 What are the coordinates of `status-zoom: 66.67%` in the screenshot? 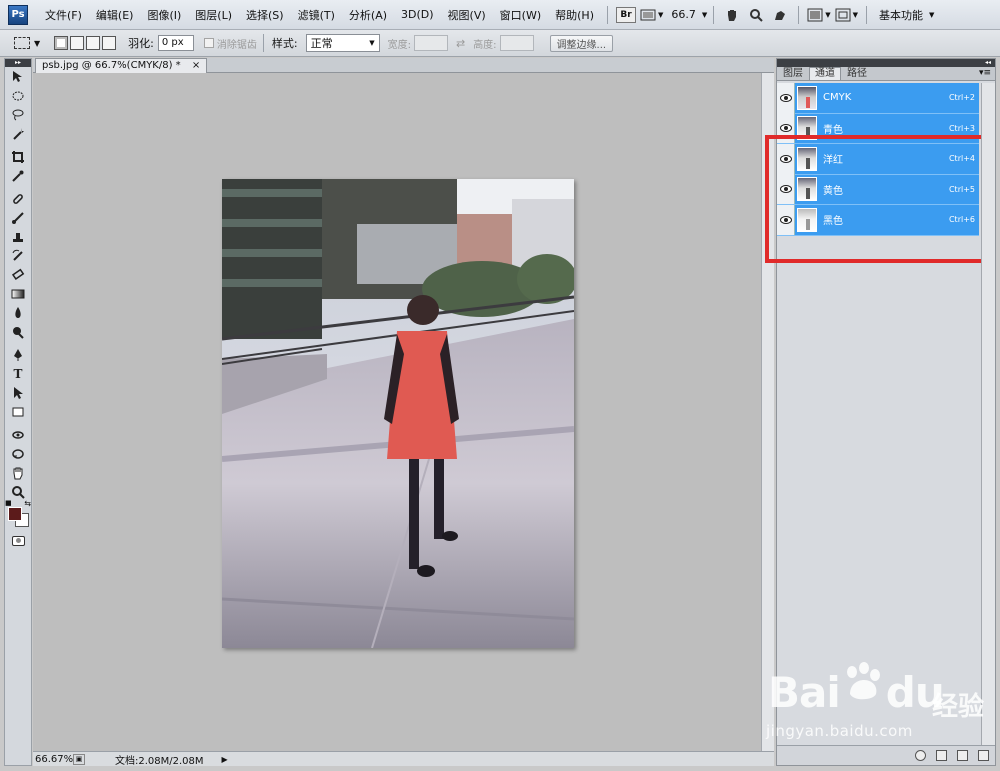 It's located at (53, 759).